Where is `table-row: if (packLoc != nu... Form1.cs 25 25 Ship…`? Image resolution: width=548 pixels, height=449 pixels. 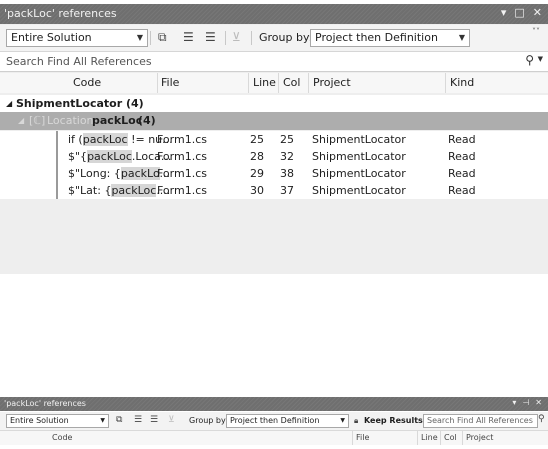
table-row: if (packLoc != nu... Form1.cs 25 25 Ship… is located at coordinates (274, 139).